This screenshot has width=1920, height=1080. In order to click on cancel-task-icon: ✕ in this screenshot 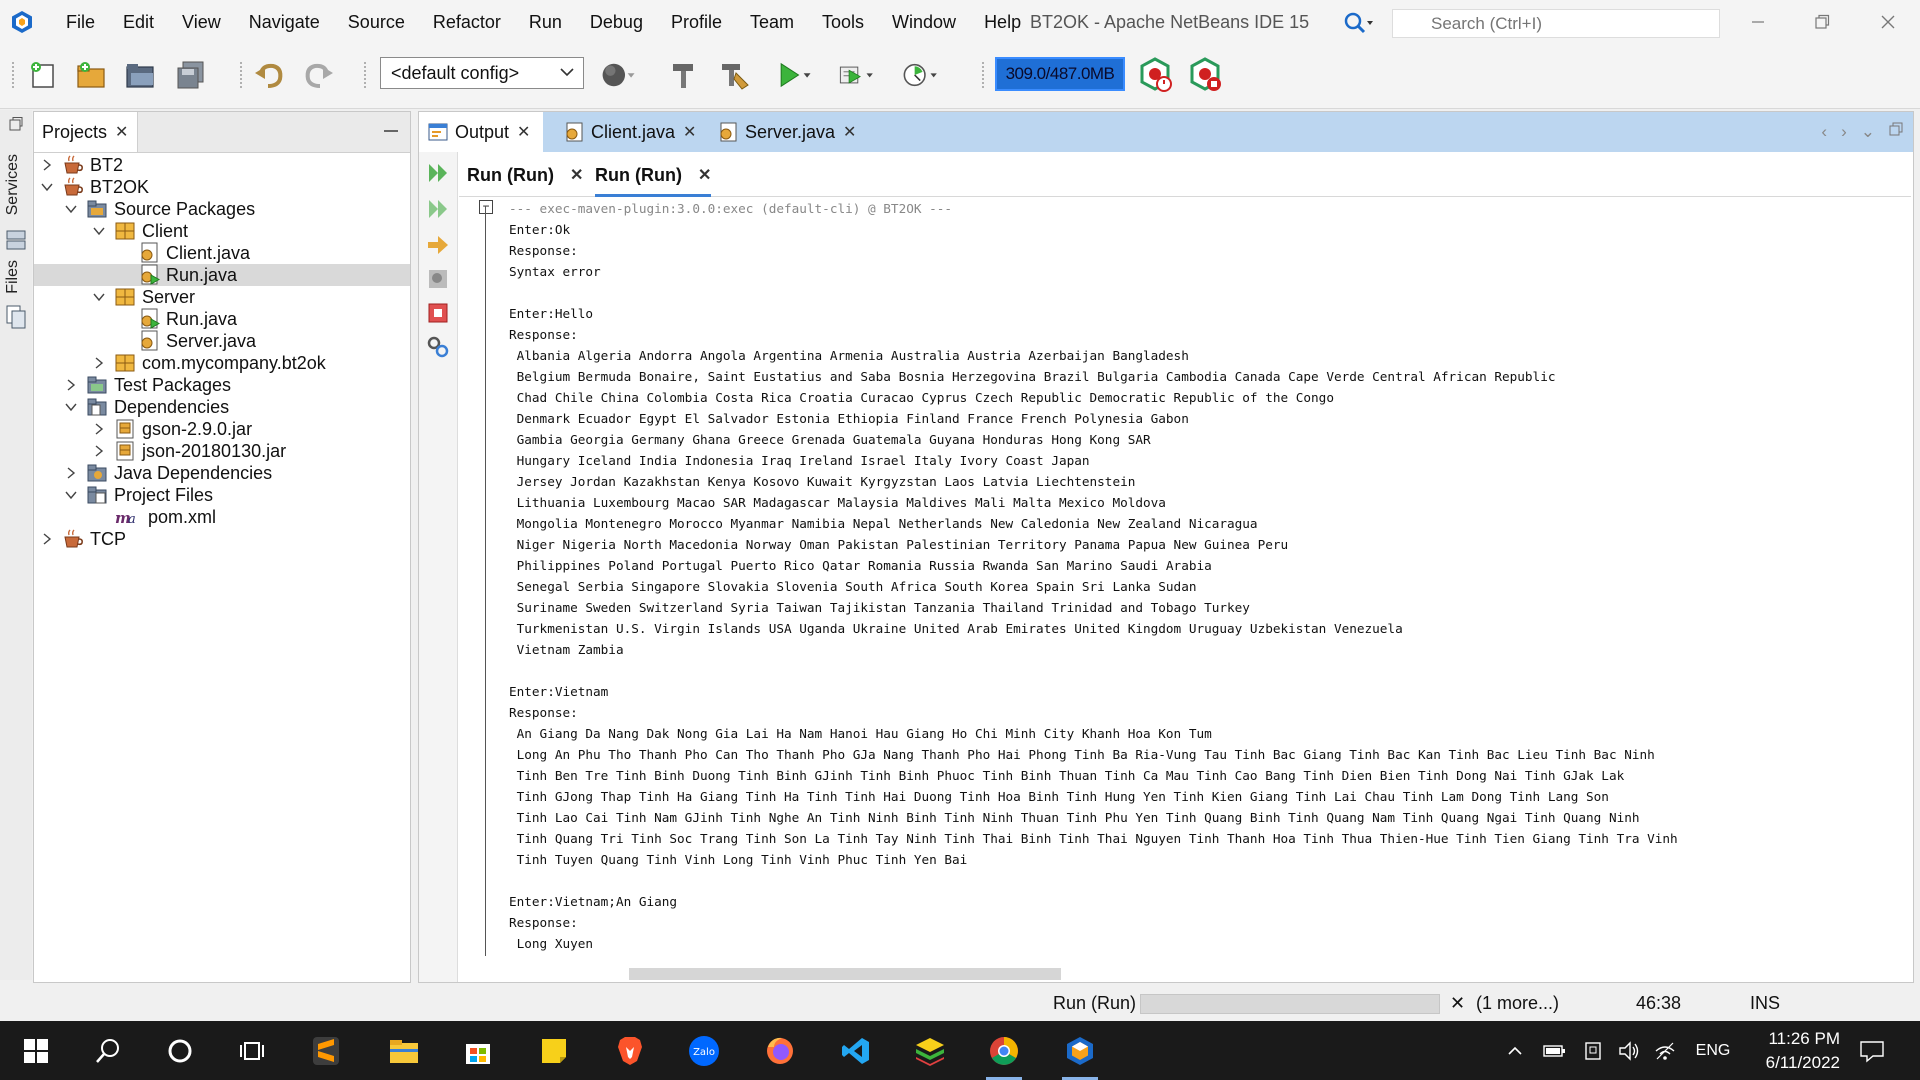, I will do `click(1457, 1003)`.